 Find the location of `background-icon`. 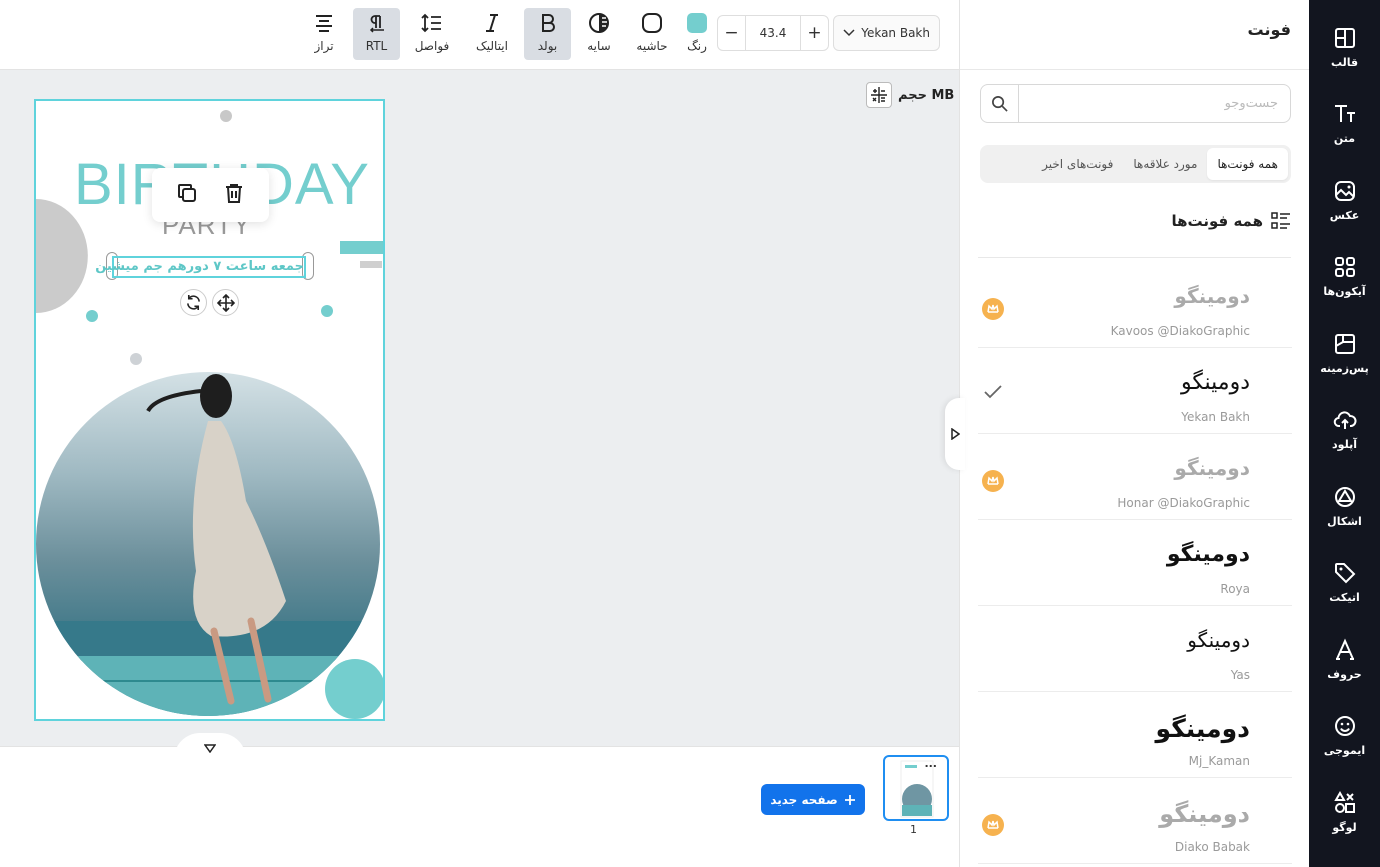

background-icon is located at coordinates (1344, 343).